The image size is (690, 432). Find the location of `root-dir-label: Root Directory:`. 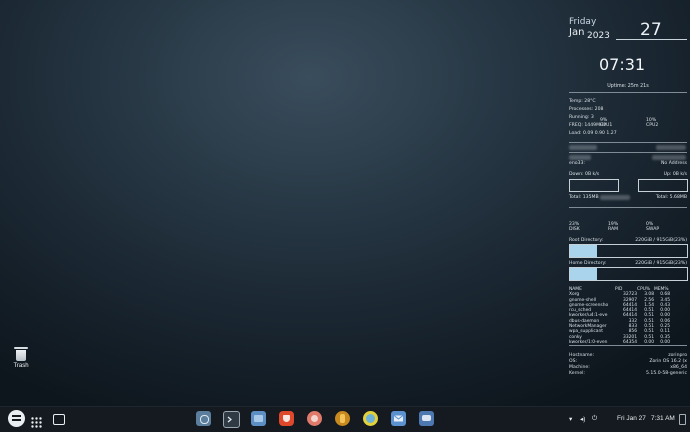

root-dir-label: Root Directory: is located at coordinates (586, 240).